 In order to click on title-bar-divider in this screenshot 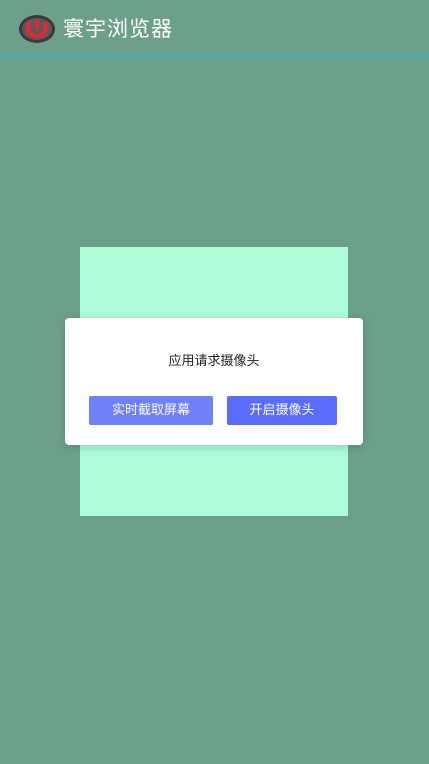, I will do `click(214, 56)`.